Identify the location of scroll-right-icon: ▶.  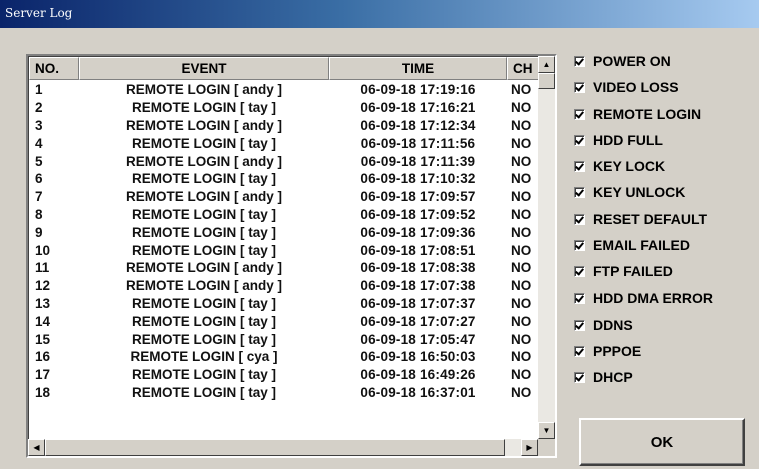
(529, 447).